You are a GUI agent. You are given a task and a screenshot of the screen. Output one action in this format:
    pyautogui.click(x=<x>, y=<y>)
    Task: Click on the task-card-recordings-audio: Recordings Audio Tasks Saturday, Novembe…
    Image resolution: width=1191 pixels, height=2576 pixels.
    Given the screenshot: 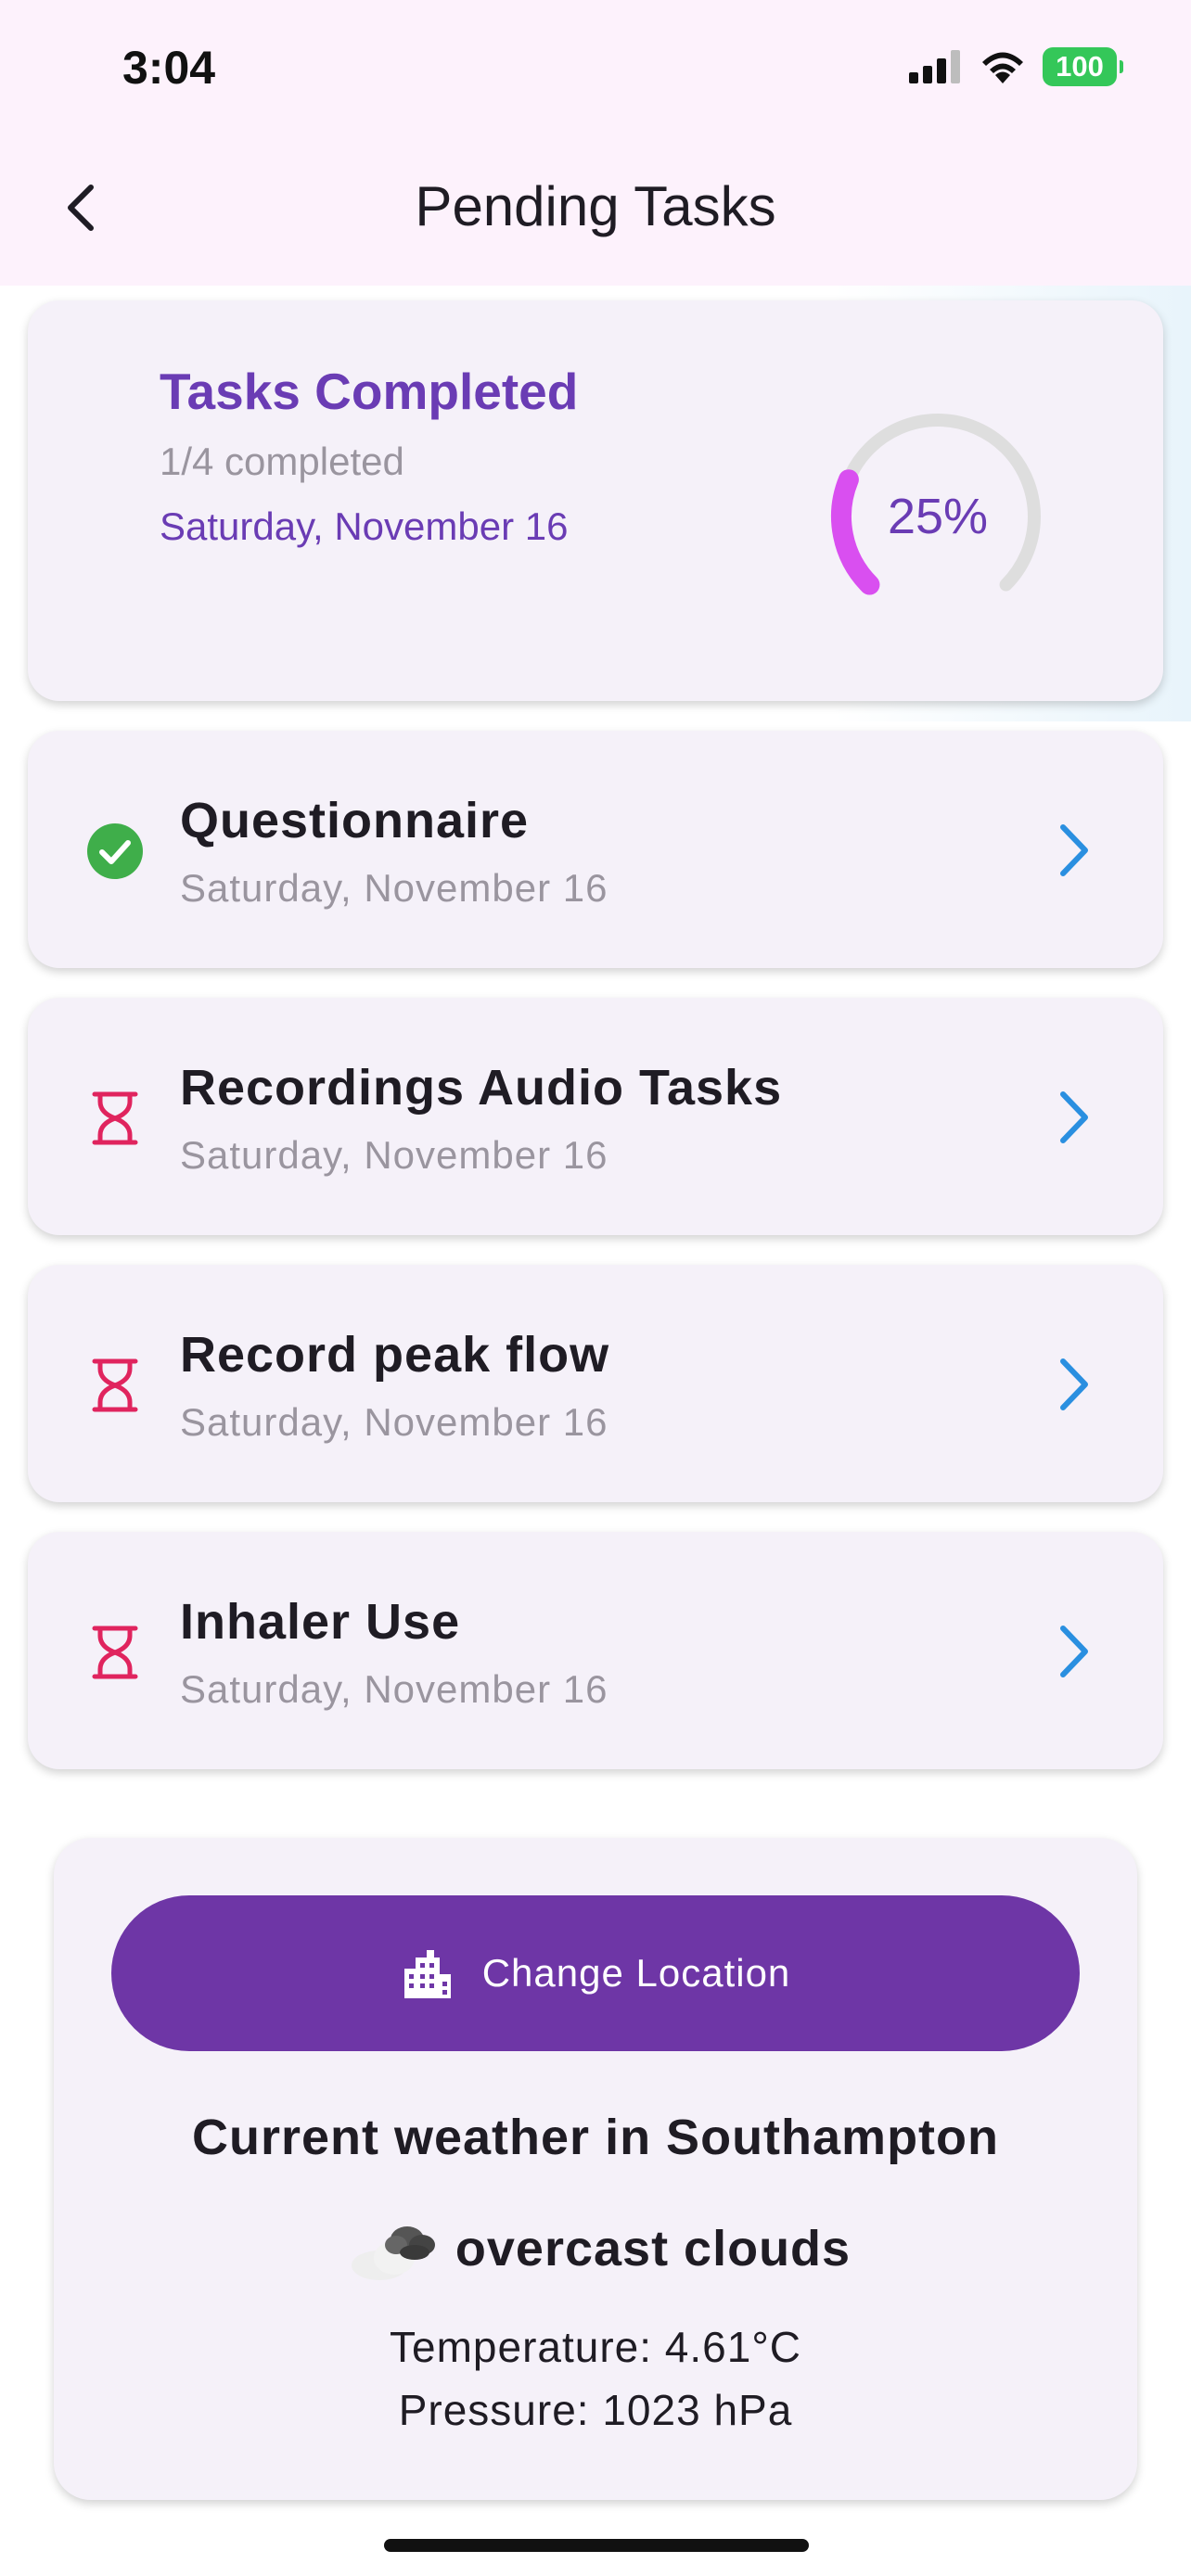 What is the action you would take?
    pyautogui.click(x=595, y=1116)
    